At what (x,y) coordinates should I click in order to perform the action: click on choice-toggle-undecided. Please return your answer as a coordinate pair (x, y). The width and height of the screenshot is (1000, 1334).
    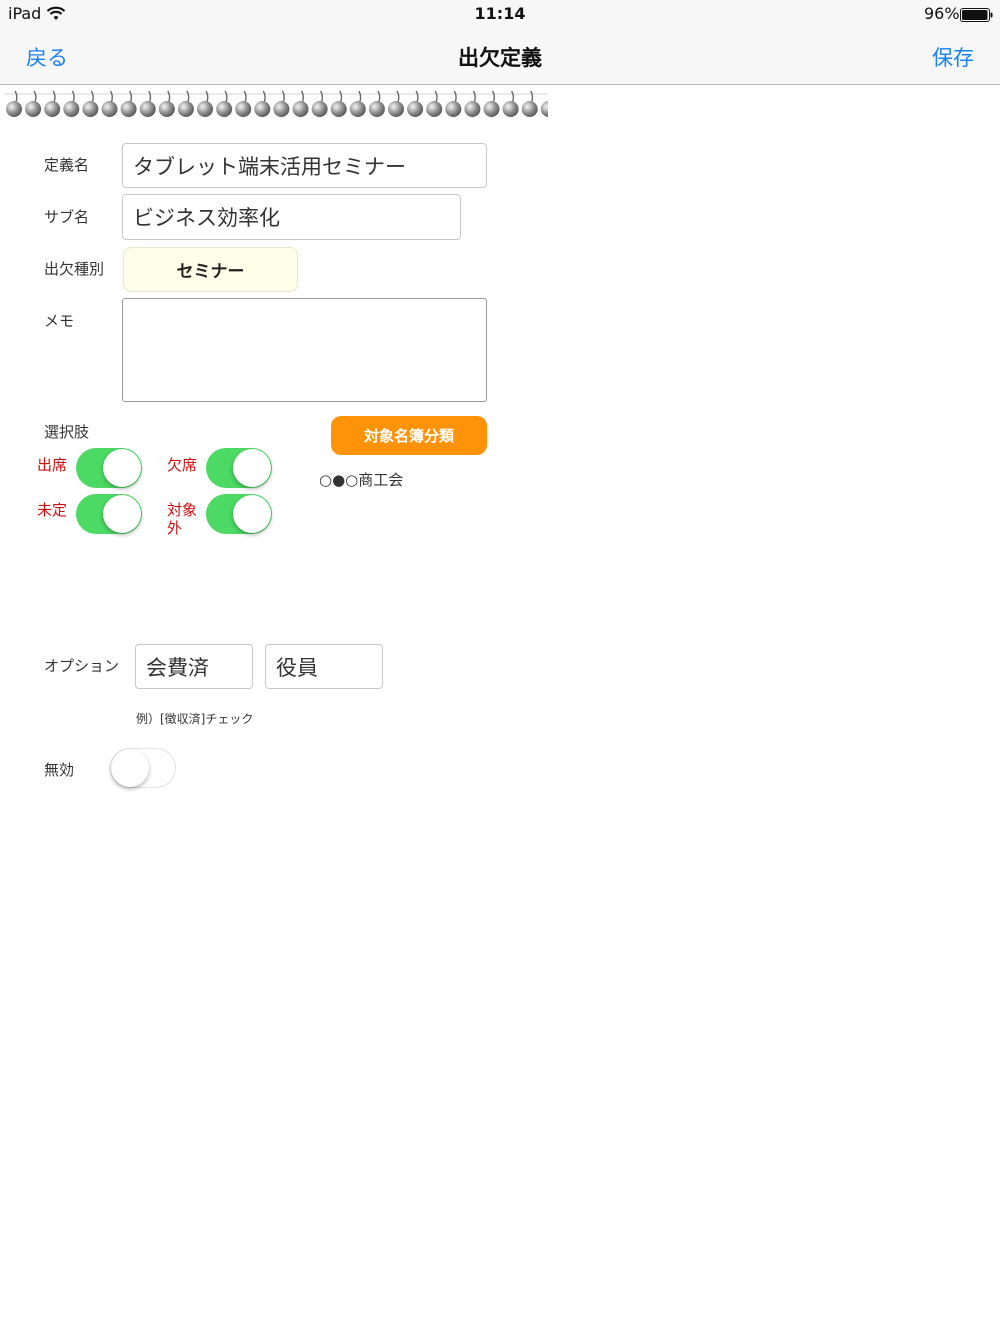
    Looking at the image, I should click on (109, 514).